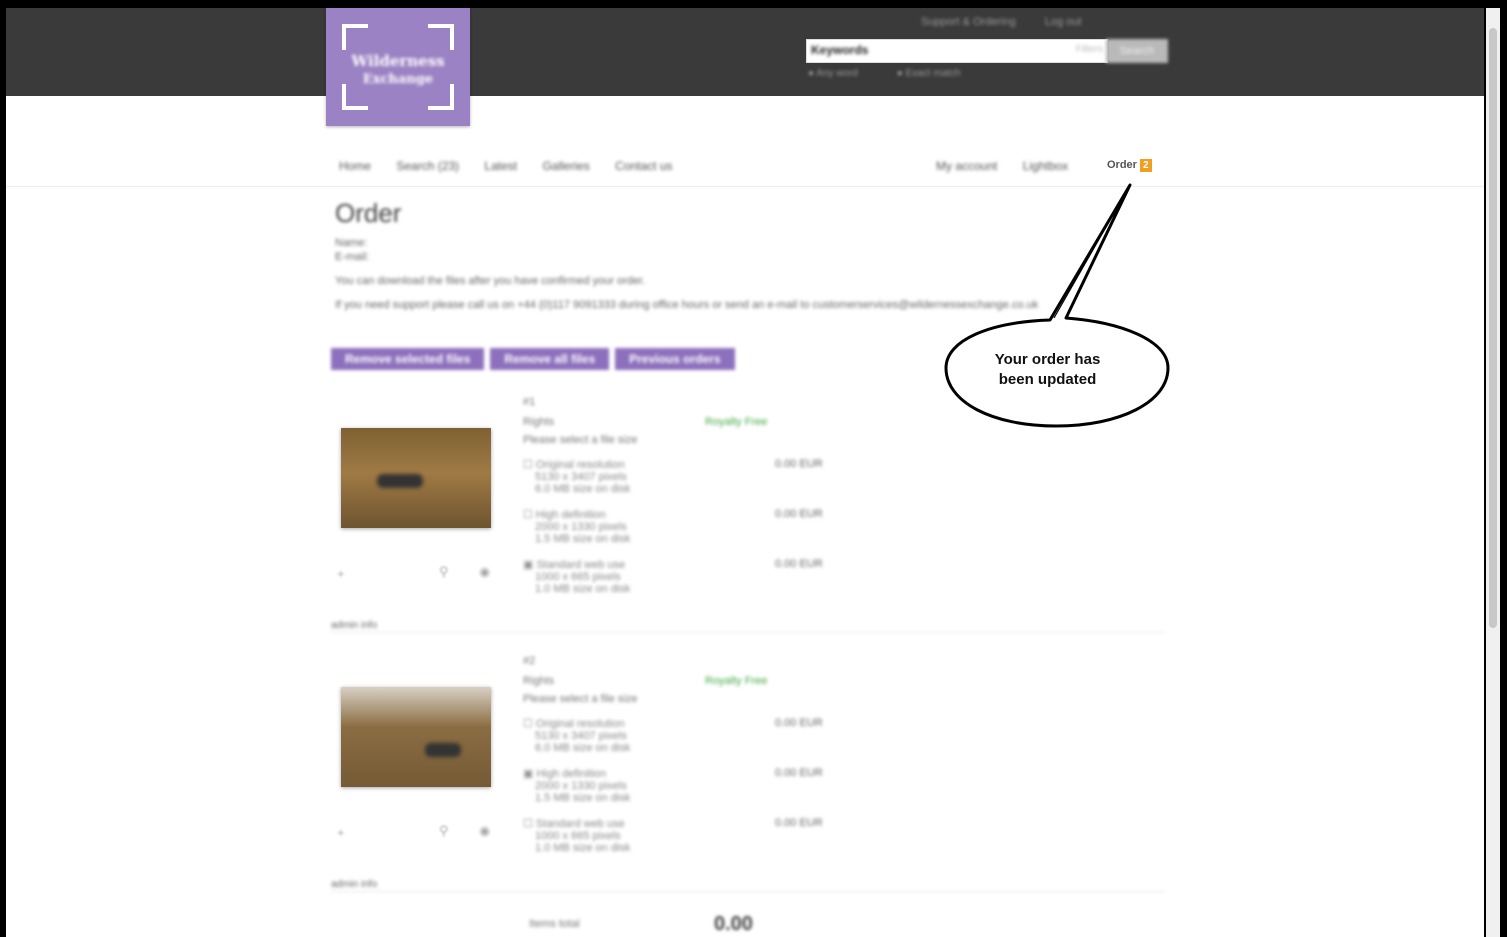  What do you see at coordinates (351, 243) in the screenshot?
I see `info-name: Name:` at bounding box center [351, 243].